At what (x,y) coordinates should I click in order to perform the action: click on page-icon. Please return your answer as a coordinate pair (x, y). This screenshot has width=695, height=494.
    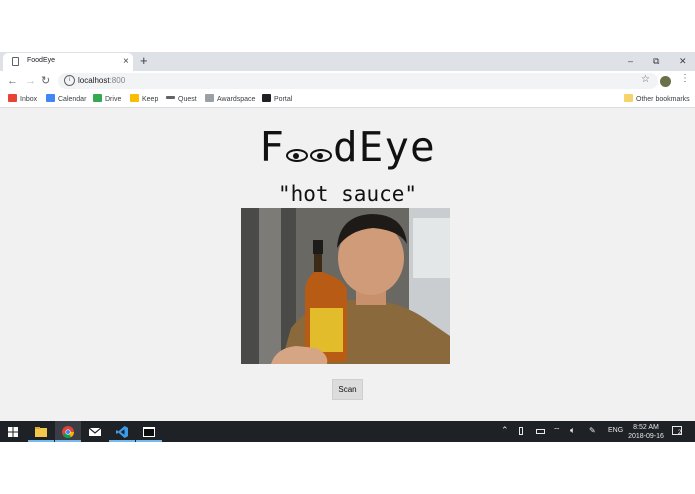
    Looking at the image, I should click on (15, 61).